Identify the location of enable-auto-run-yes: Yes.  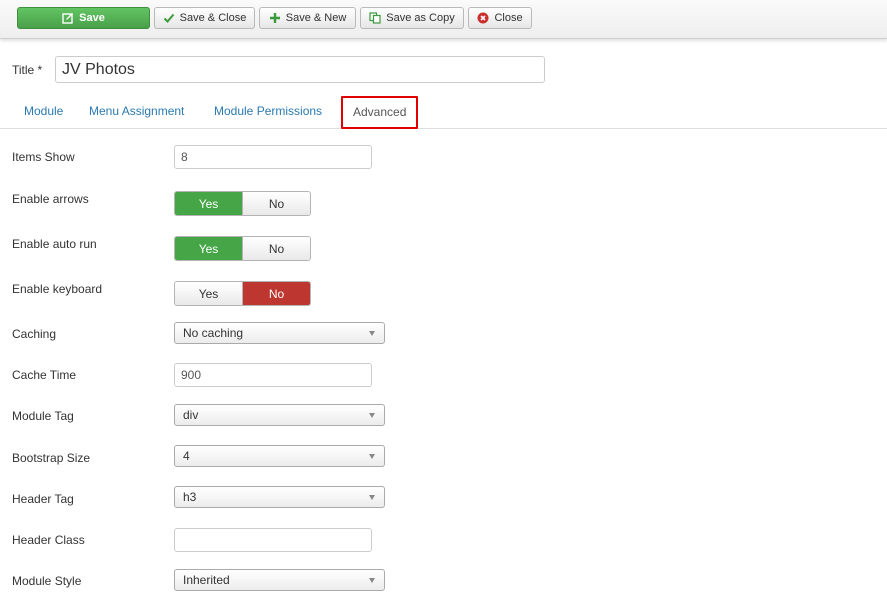
(208, 248).